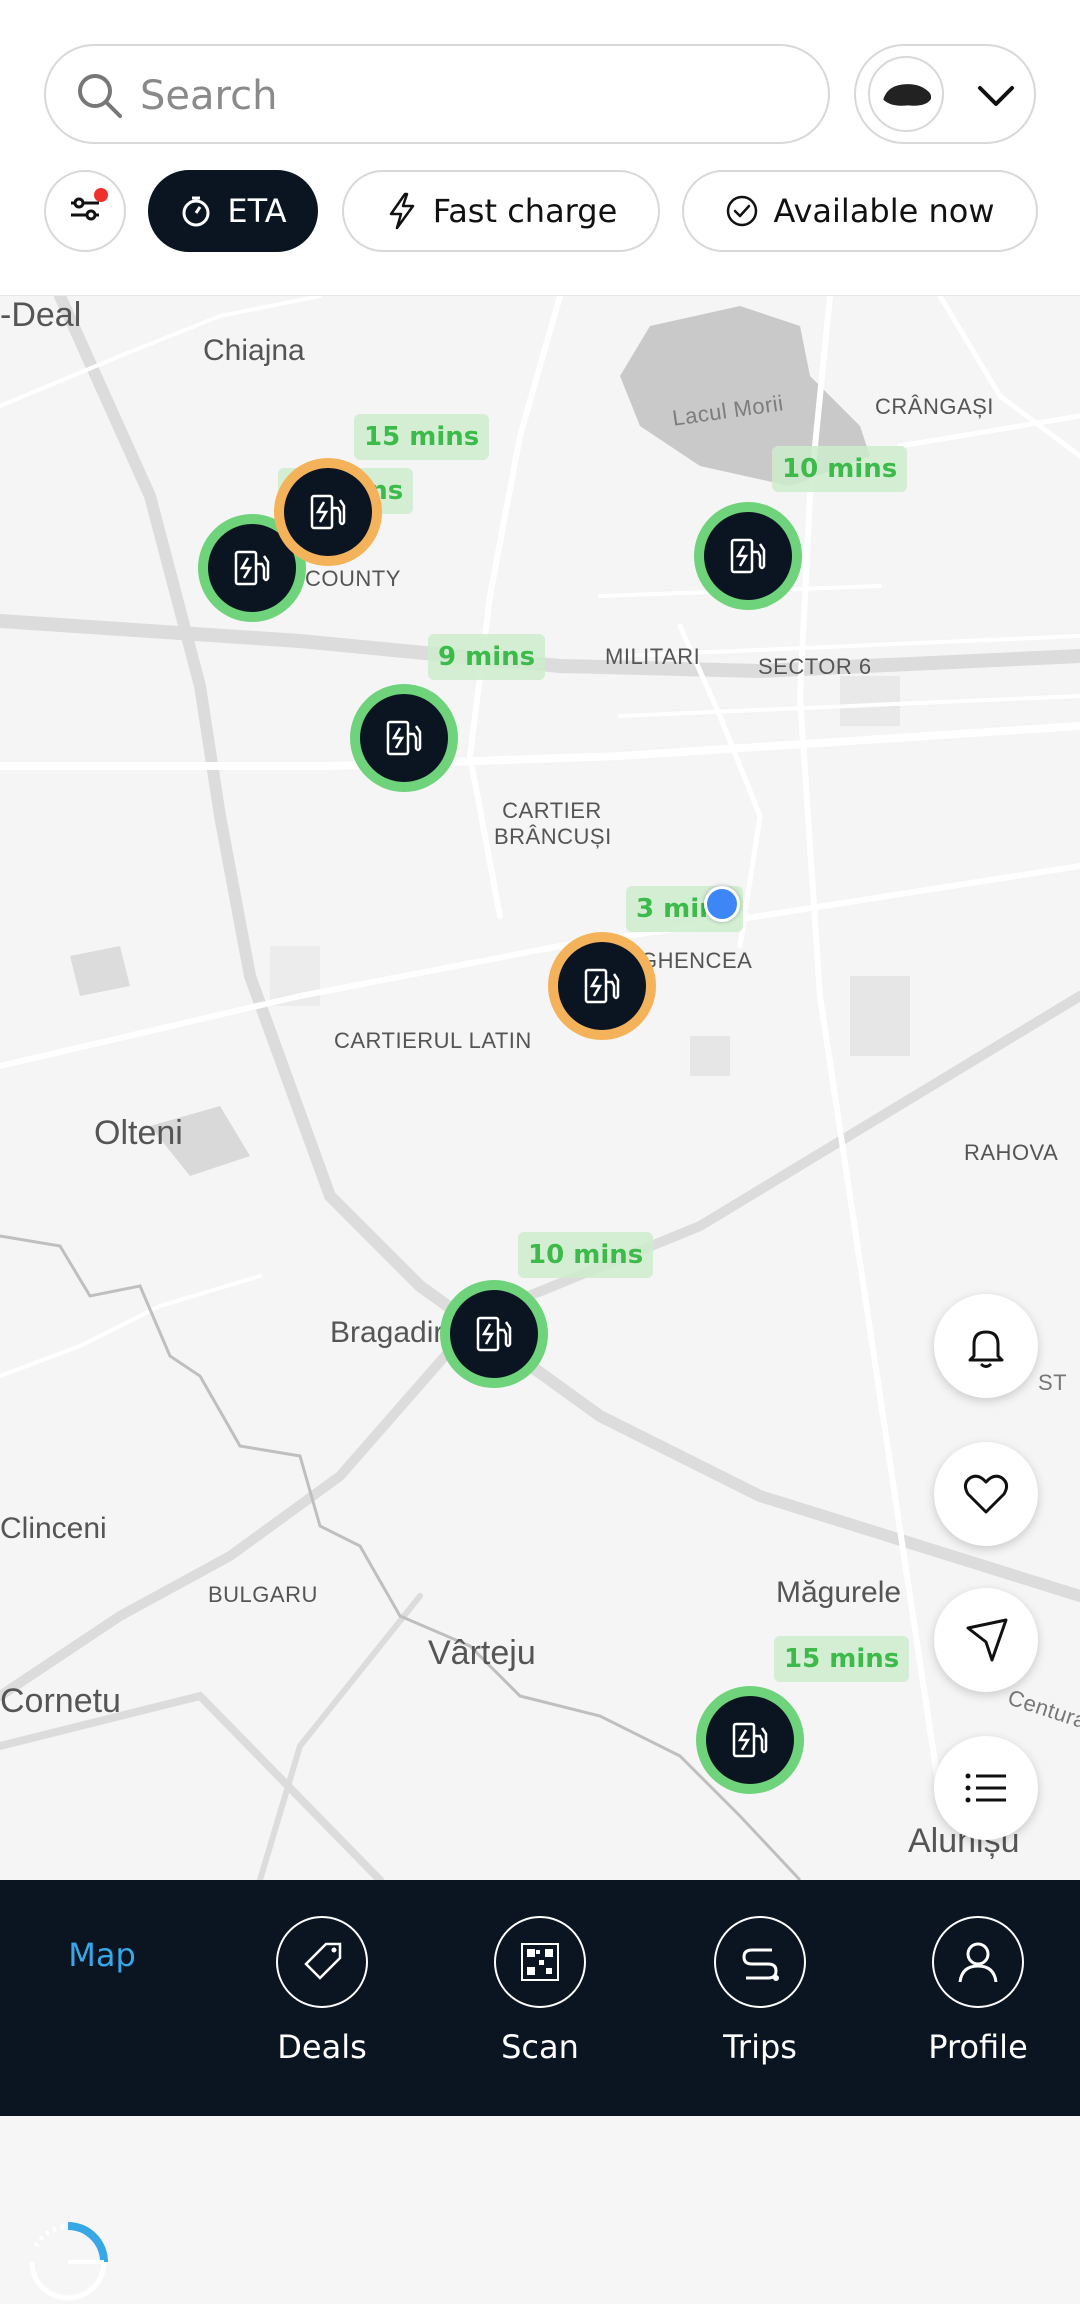 This screenshot has width=1080, height=2304. I want to click on place-label: Bragadir, so click(387, 1332).